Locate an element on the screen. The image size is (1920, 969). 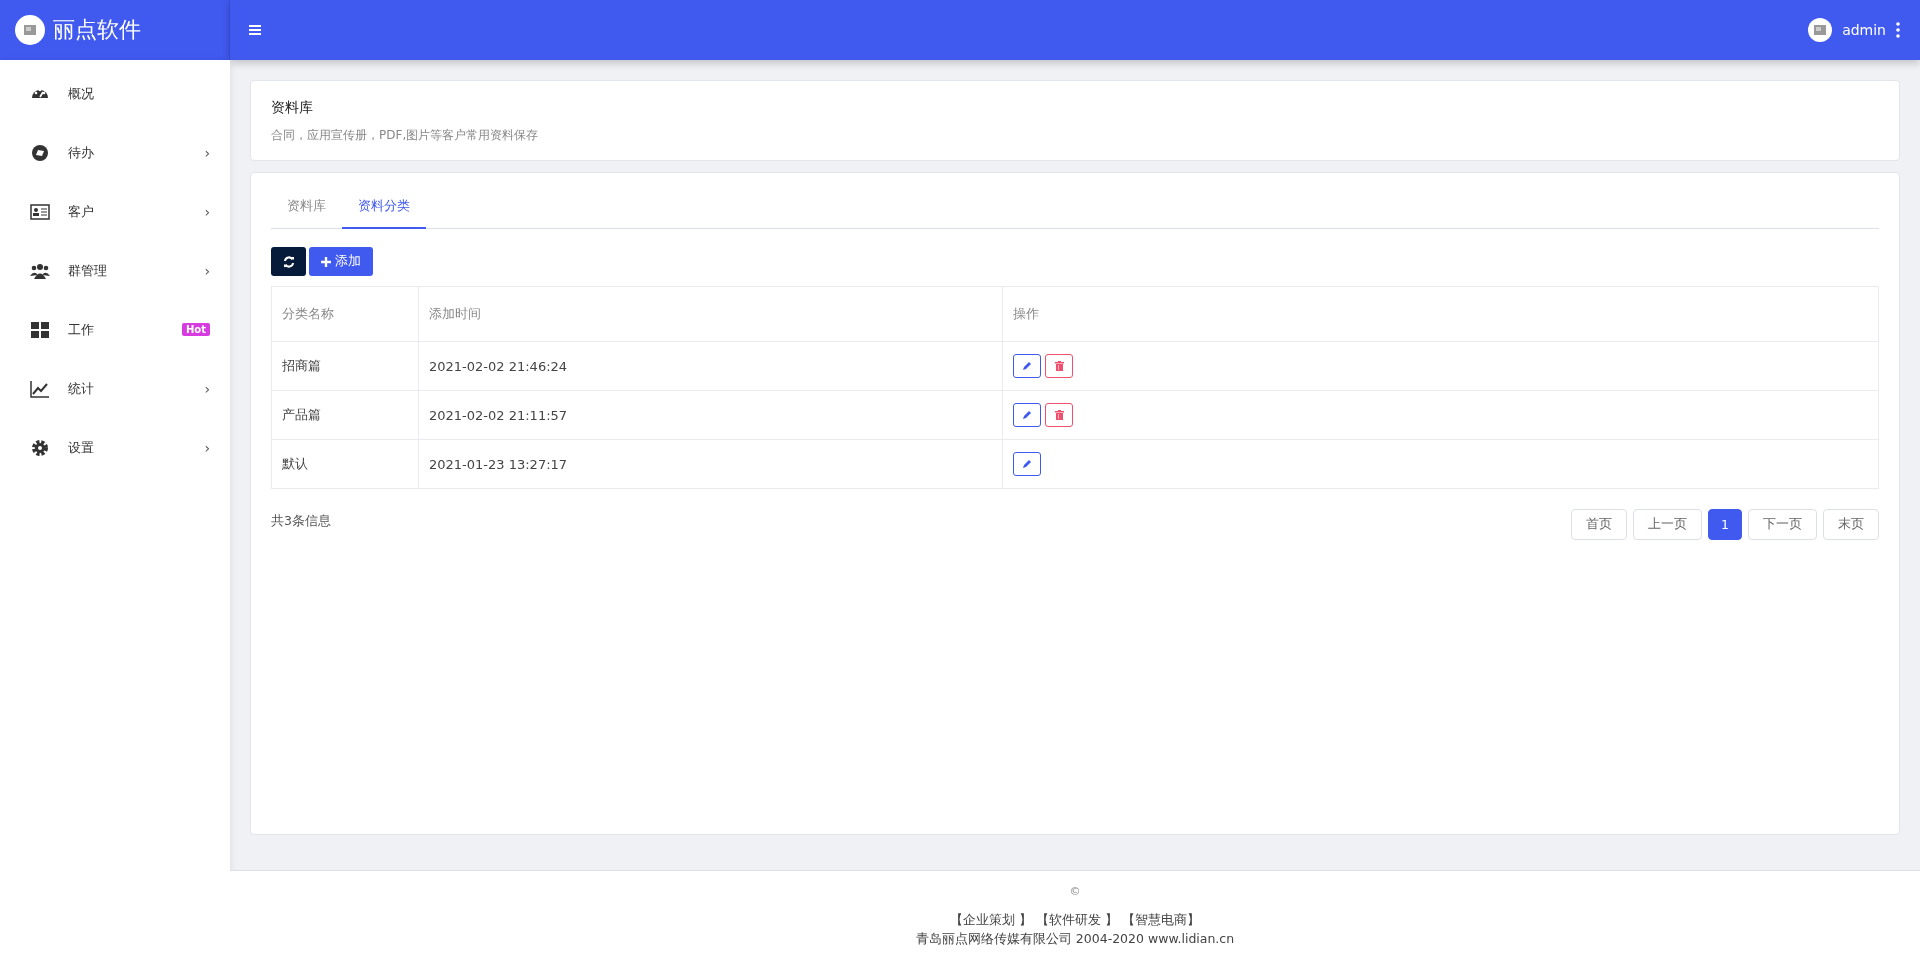
more-icon is located at coordinates (1898, 30).